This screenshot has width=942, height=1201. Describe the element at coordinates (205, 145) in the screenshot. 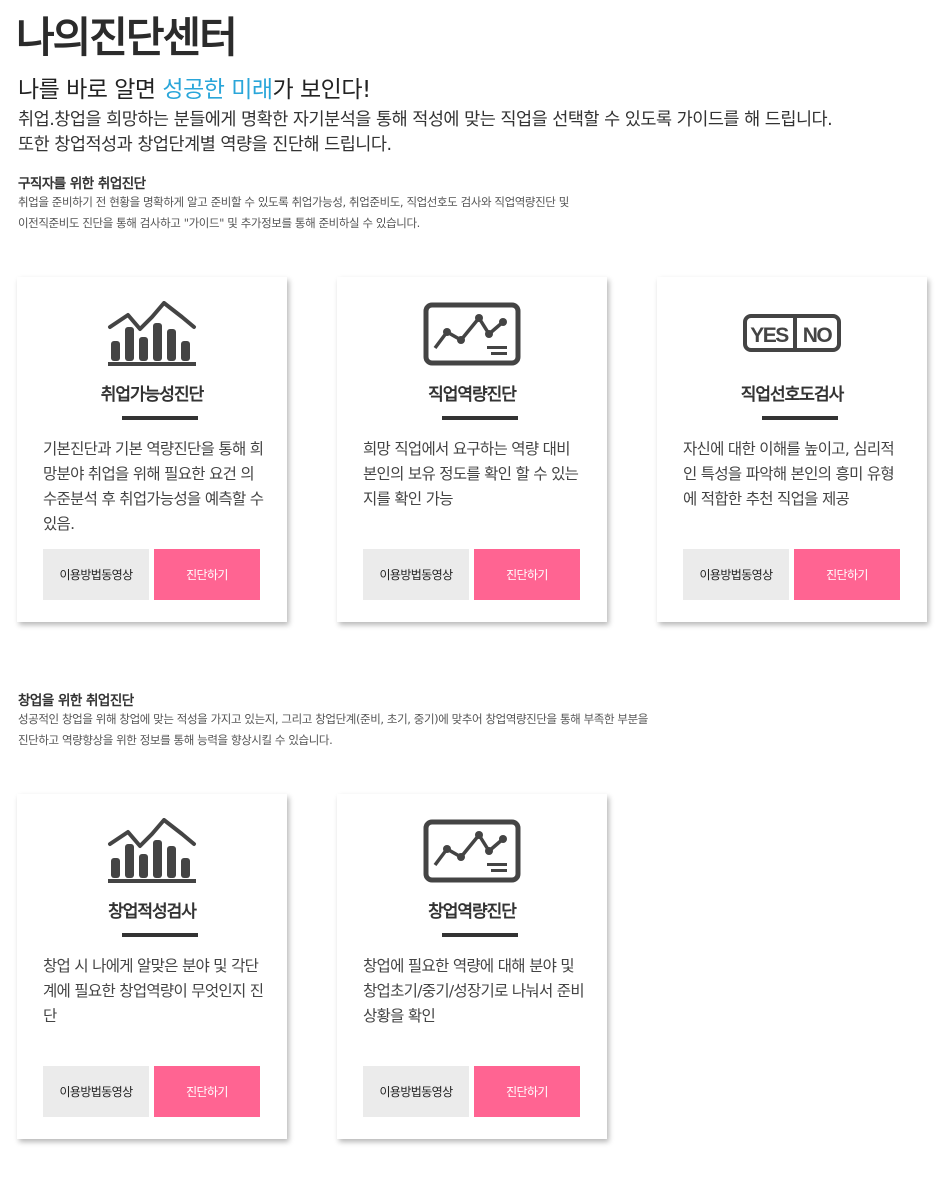

I see `intro-line-2: 또한 창업적성과 창업단계별 역량을 진단해 드립니다.` at that location.